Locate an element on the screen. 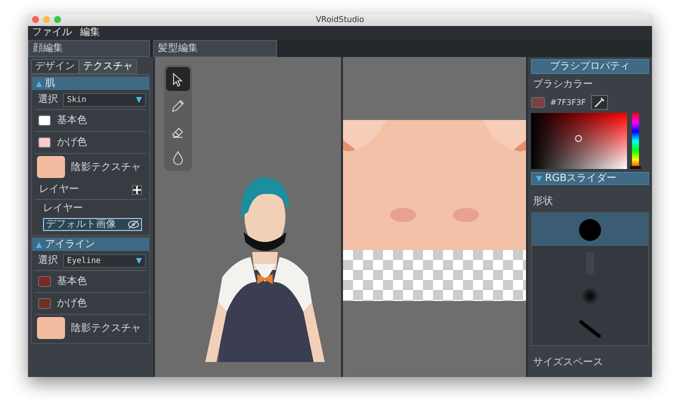  collapsible-header: RGBスライダー is located at coordinates (590, 178).